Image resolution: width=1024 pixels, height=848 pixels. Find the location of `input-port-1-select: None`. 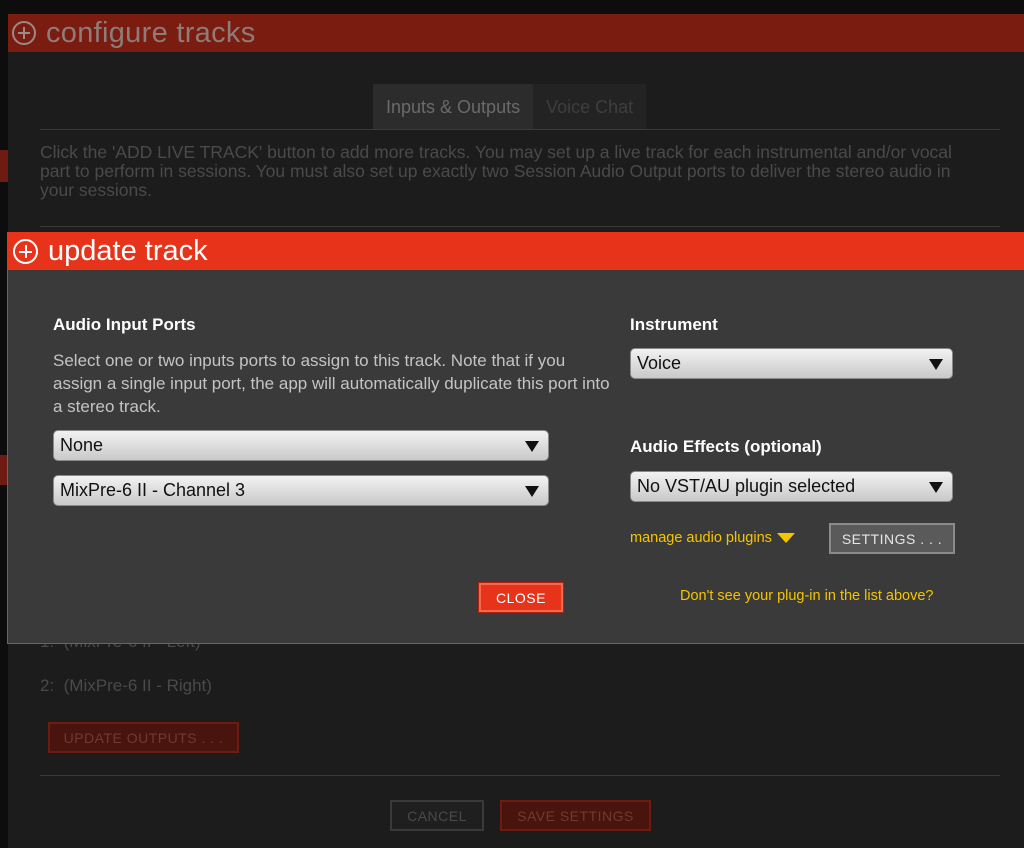

input-port-1-select: None is located at coordinates (301, 445).